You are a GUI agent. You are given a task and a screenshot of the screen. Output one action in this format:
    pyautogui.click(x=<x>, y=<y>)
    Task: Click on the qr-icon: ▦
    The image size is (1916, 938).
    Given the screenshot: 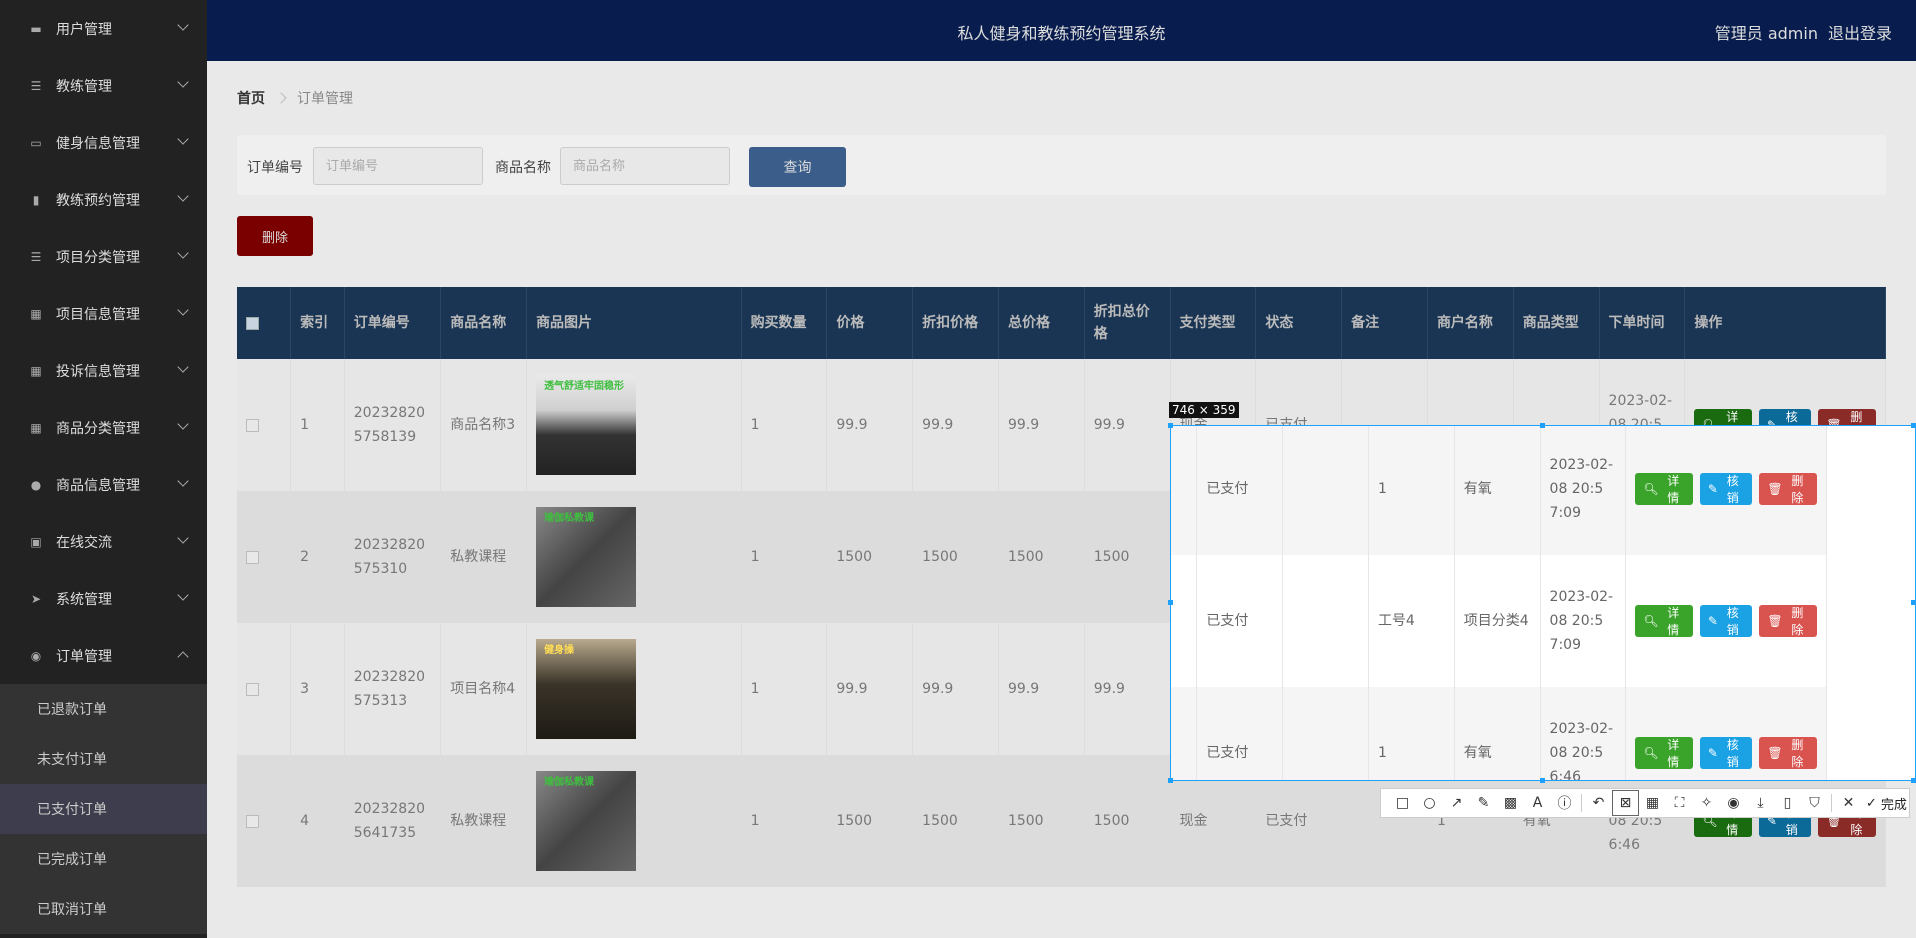 What is the action you would take?
    pyautogui.click(x=1652, y=803)
    